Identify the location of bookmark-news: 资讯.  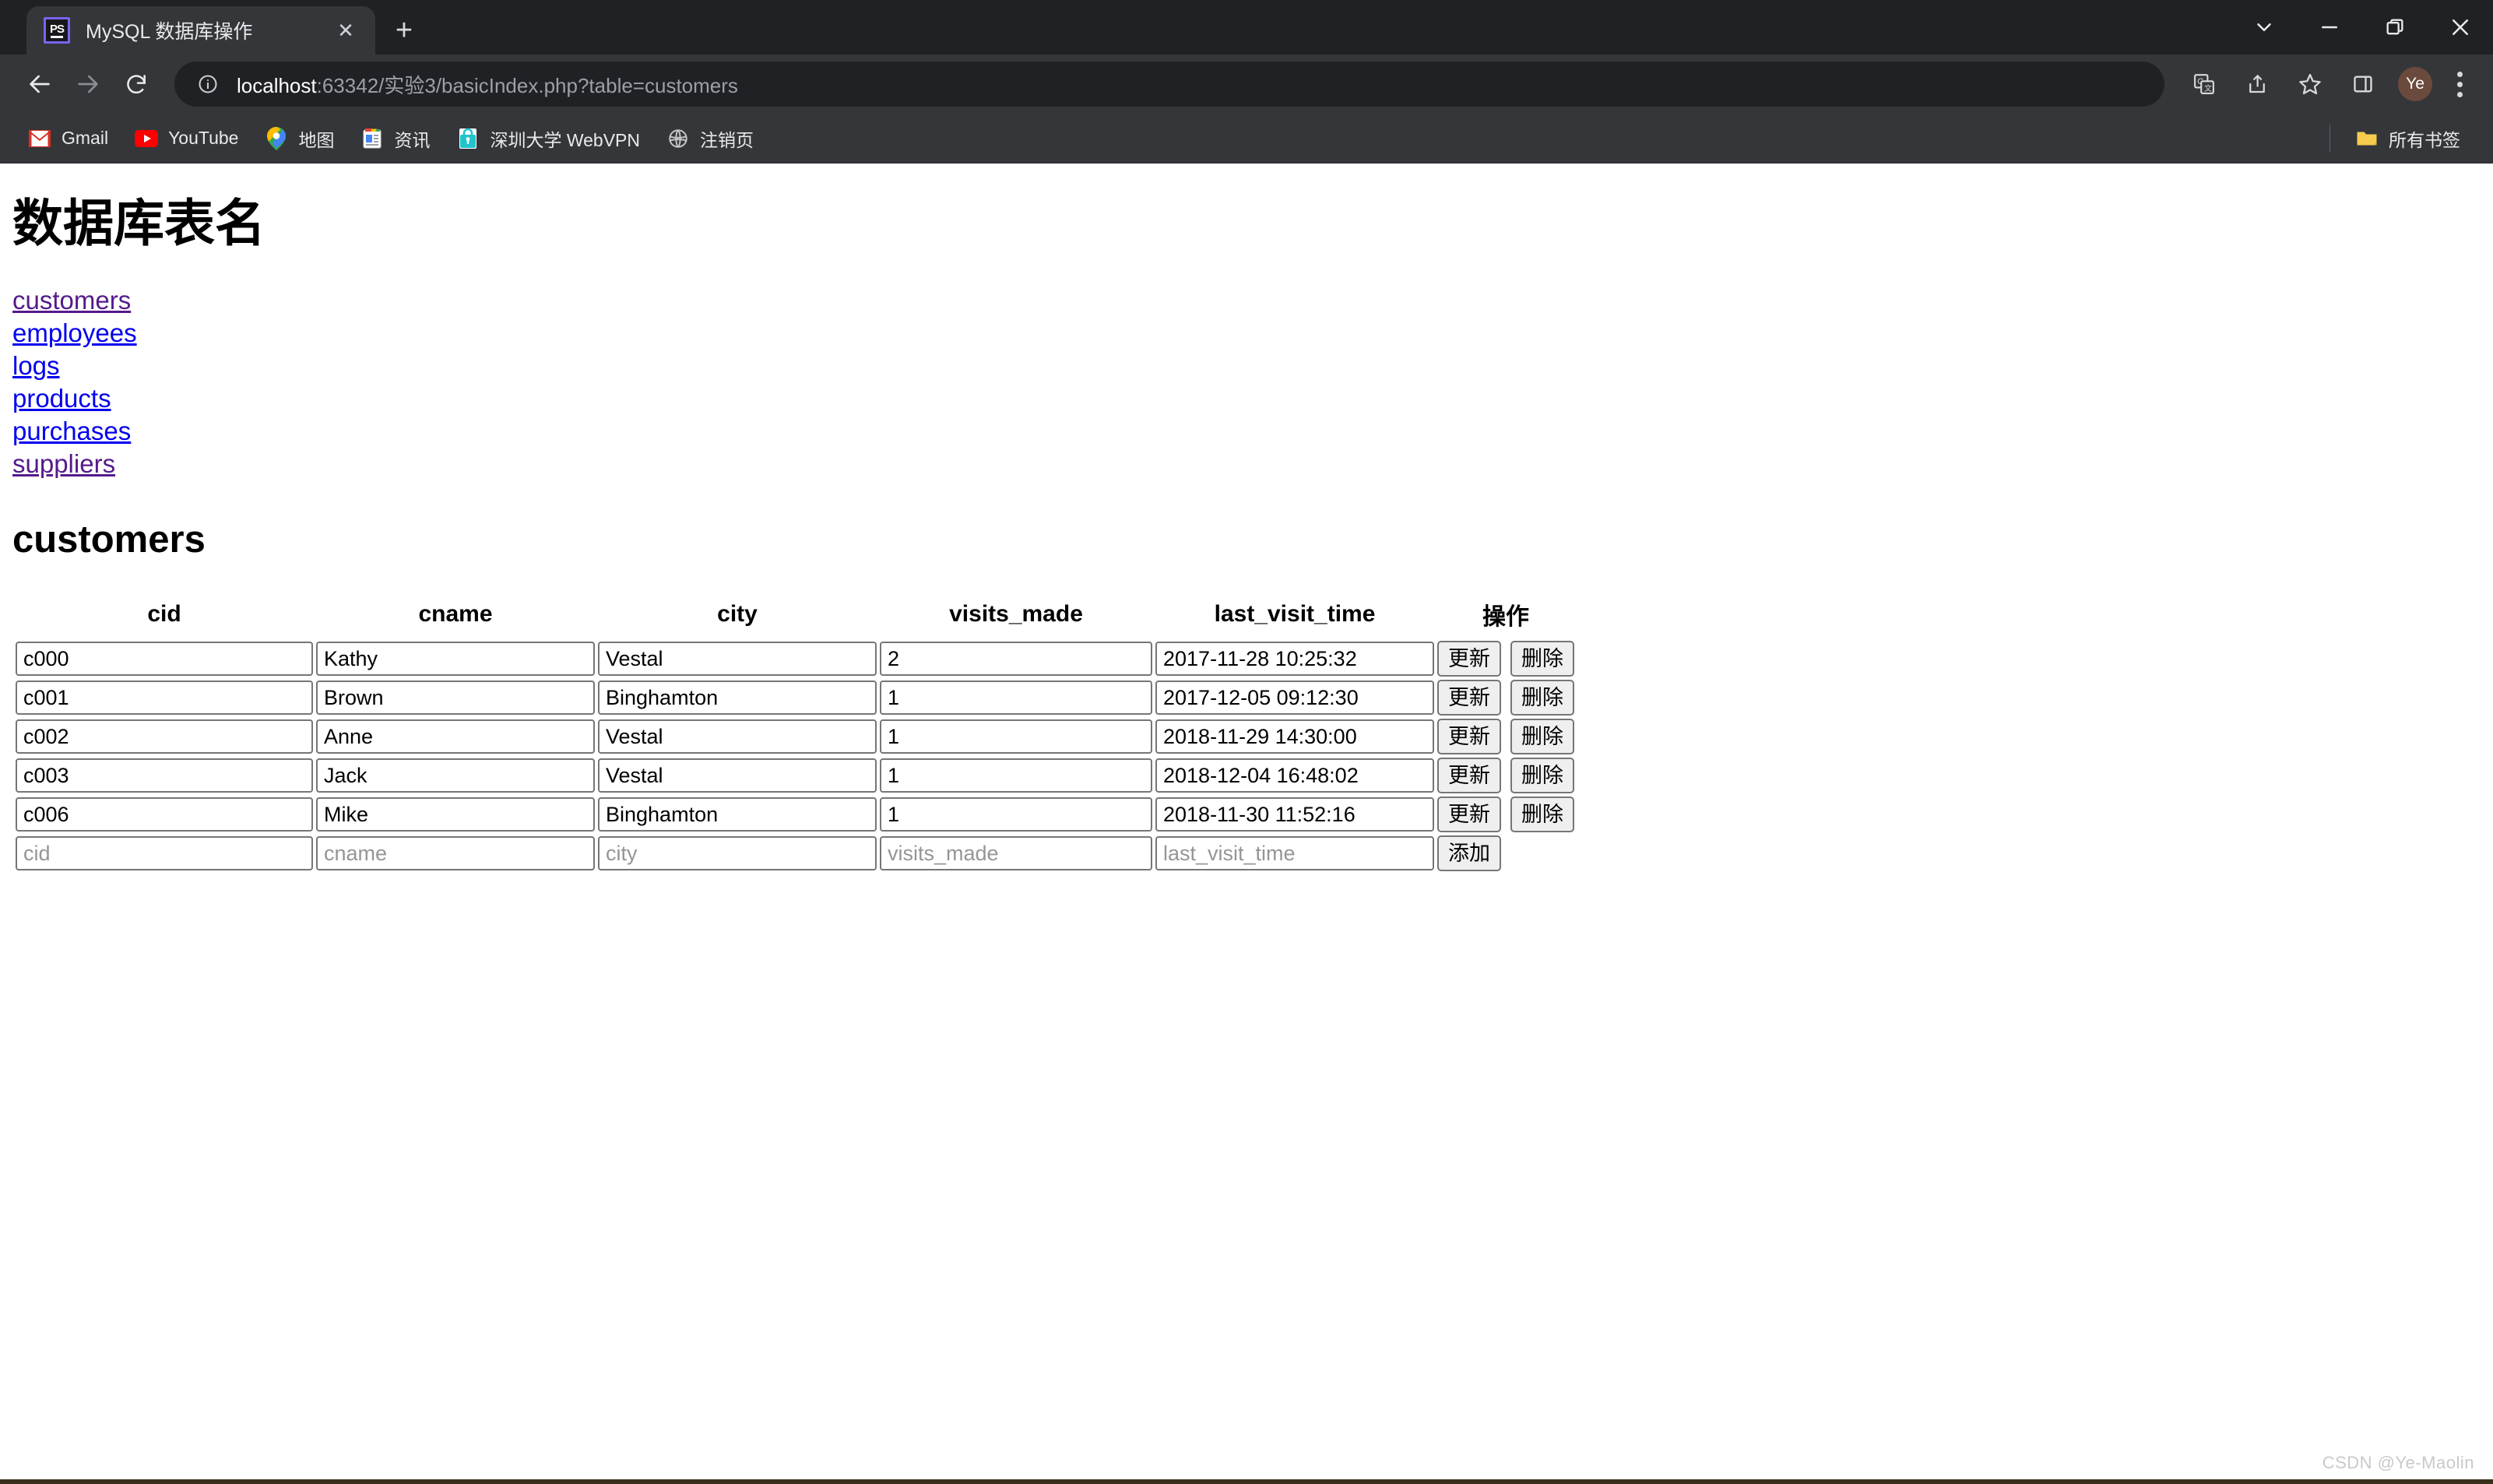
(396, 138).